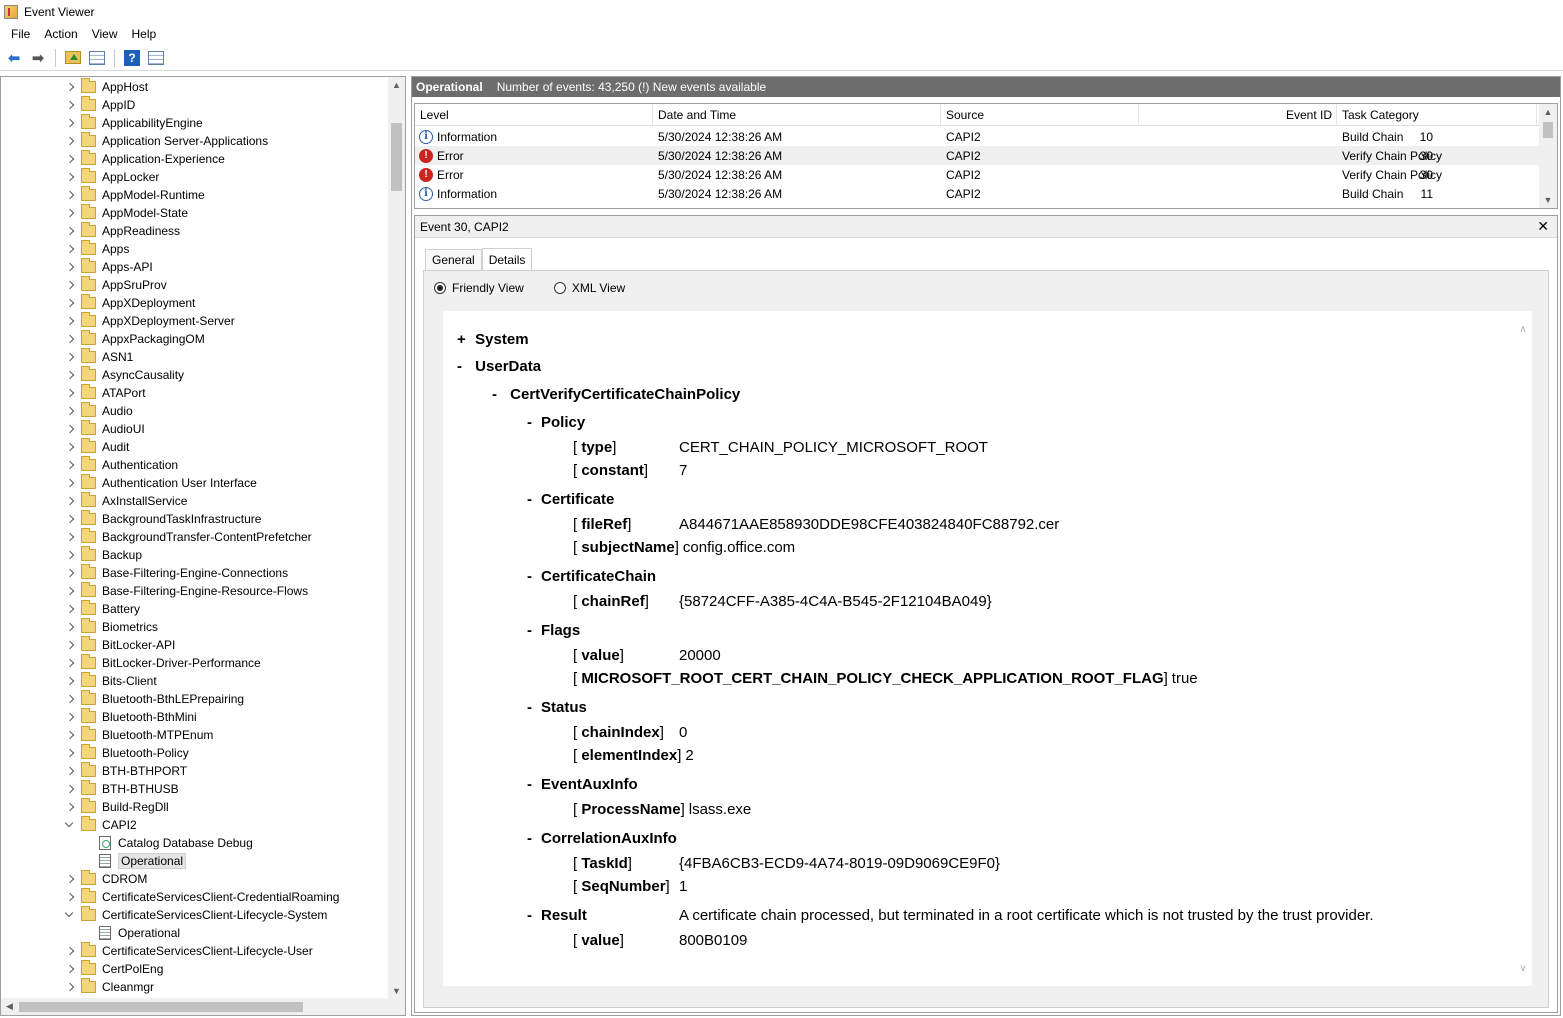 Image resolution: width=1563 pixels, height=1018 pixels. Describe the element at coordinates (139, 735) in the screenshot. I see `tree-item: Bluetooth-MTPEnum` at that location.